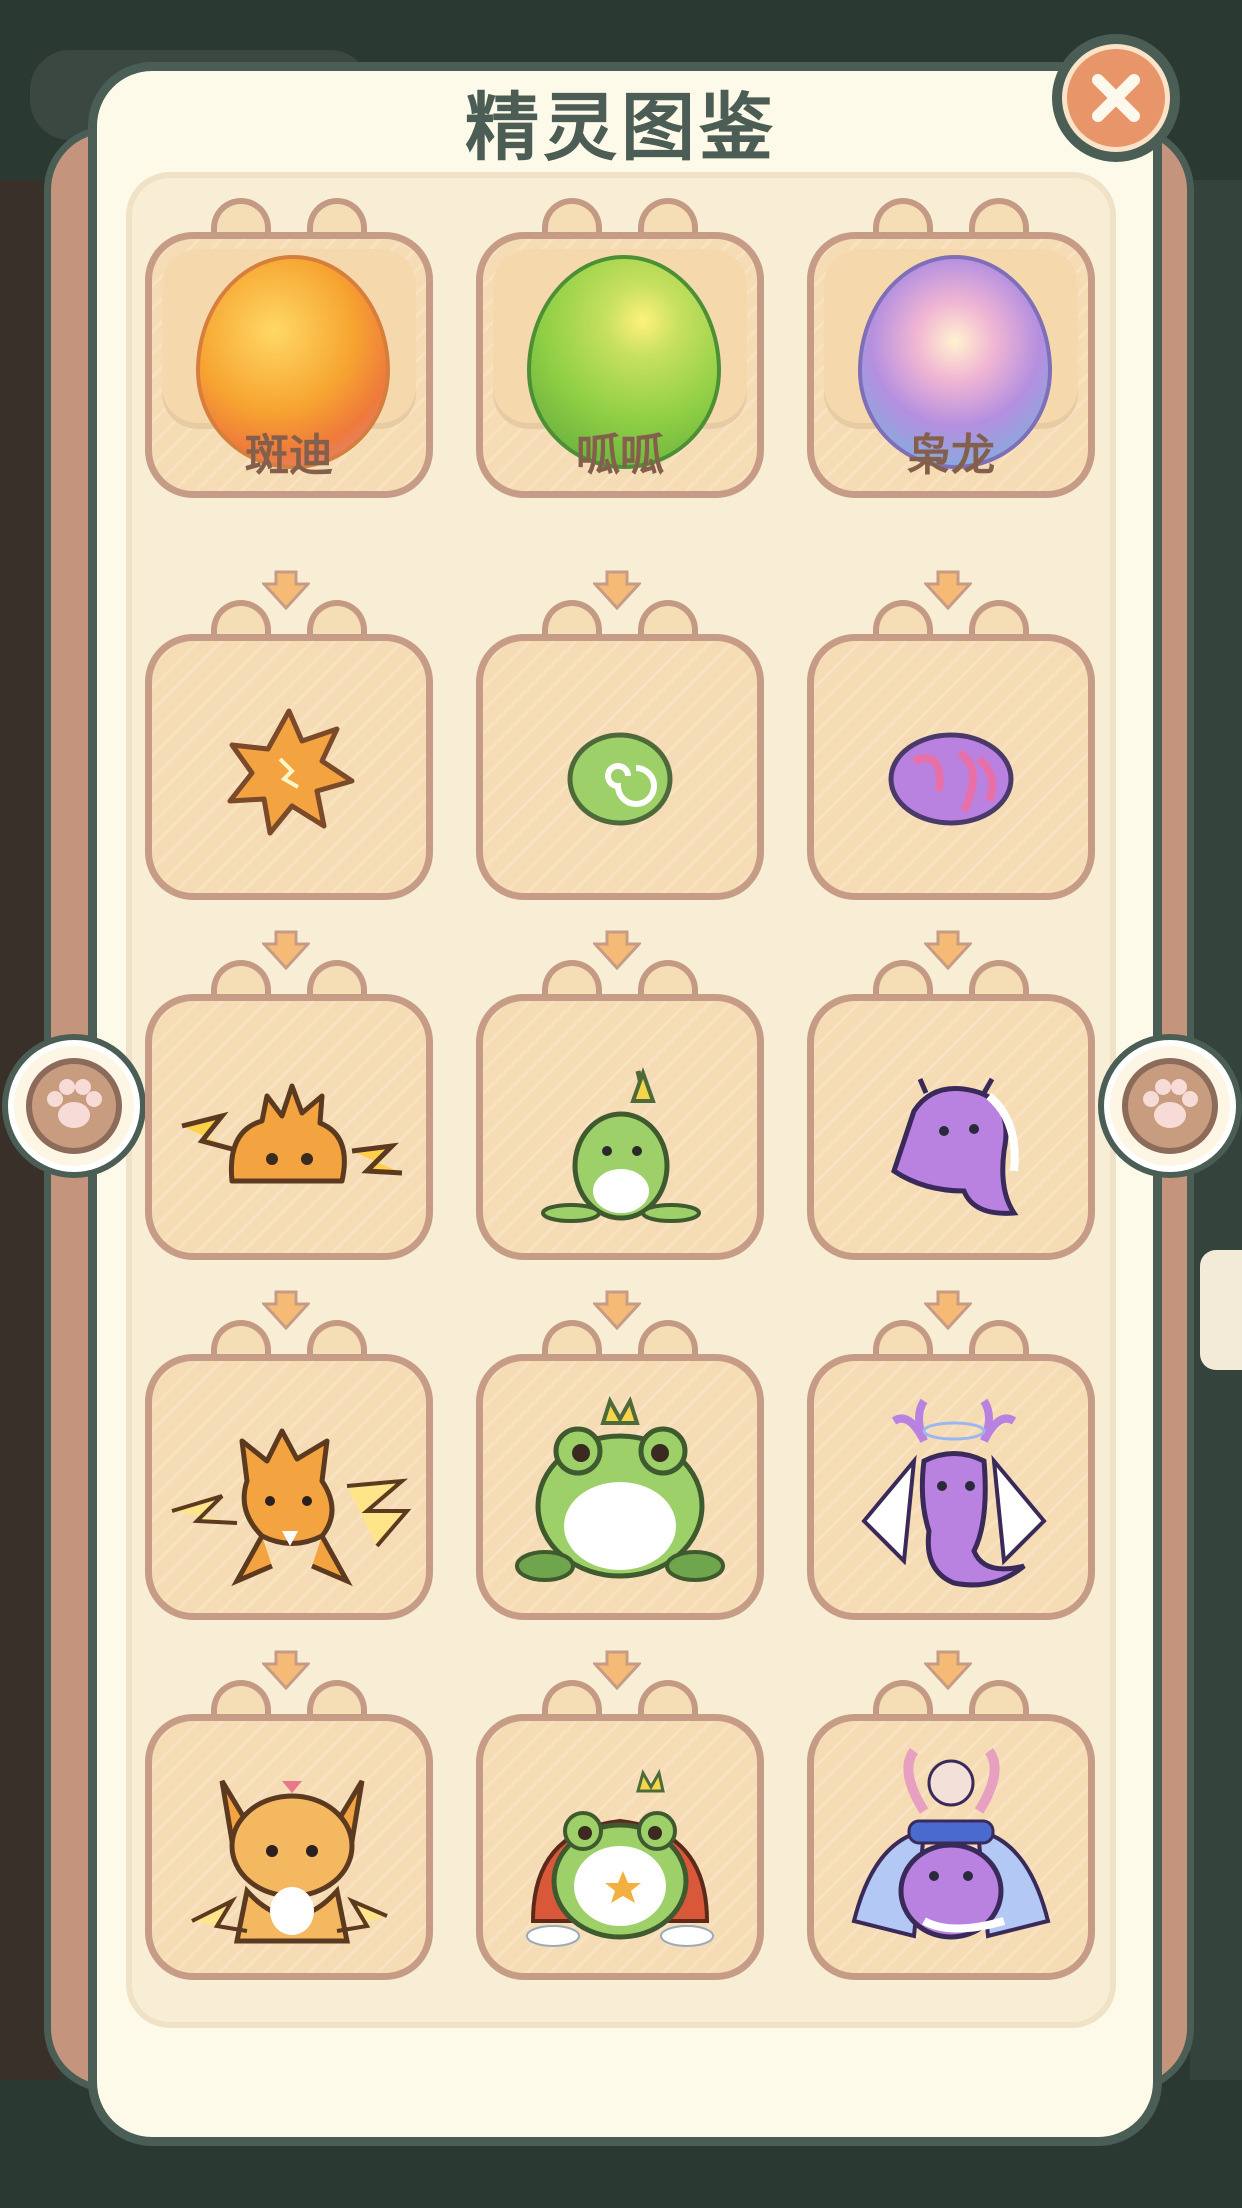 This screenshot has height=2208, width=1242. I want to click on green-swirl-ball-icon, so click(620, 779).